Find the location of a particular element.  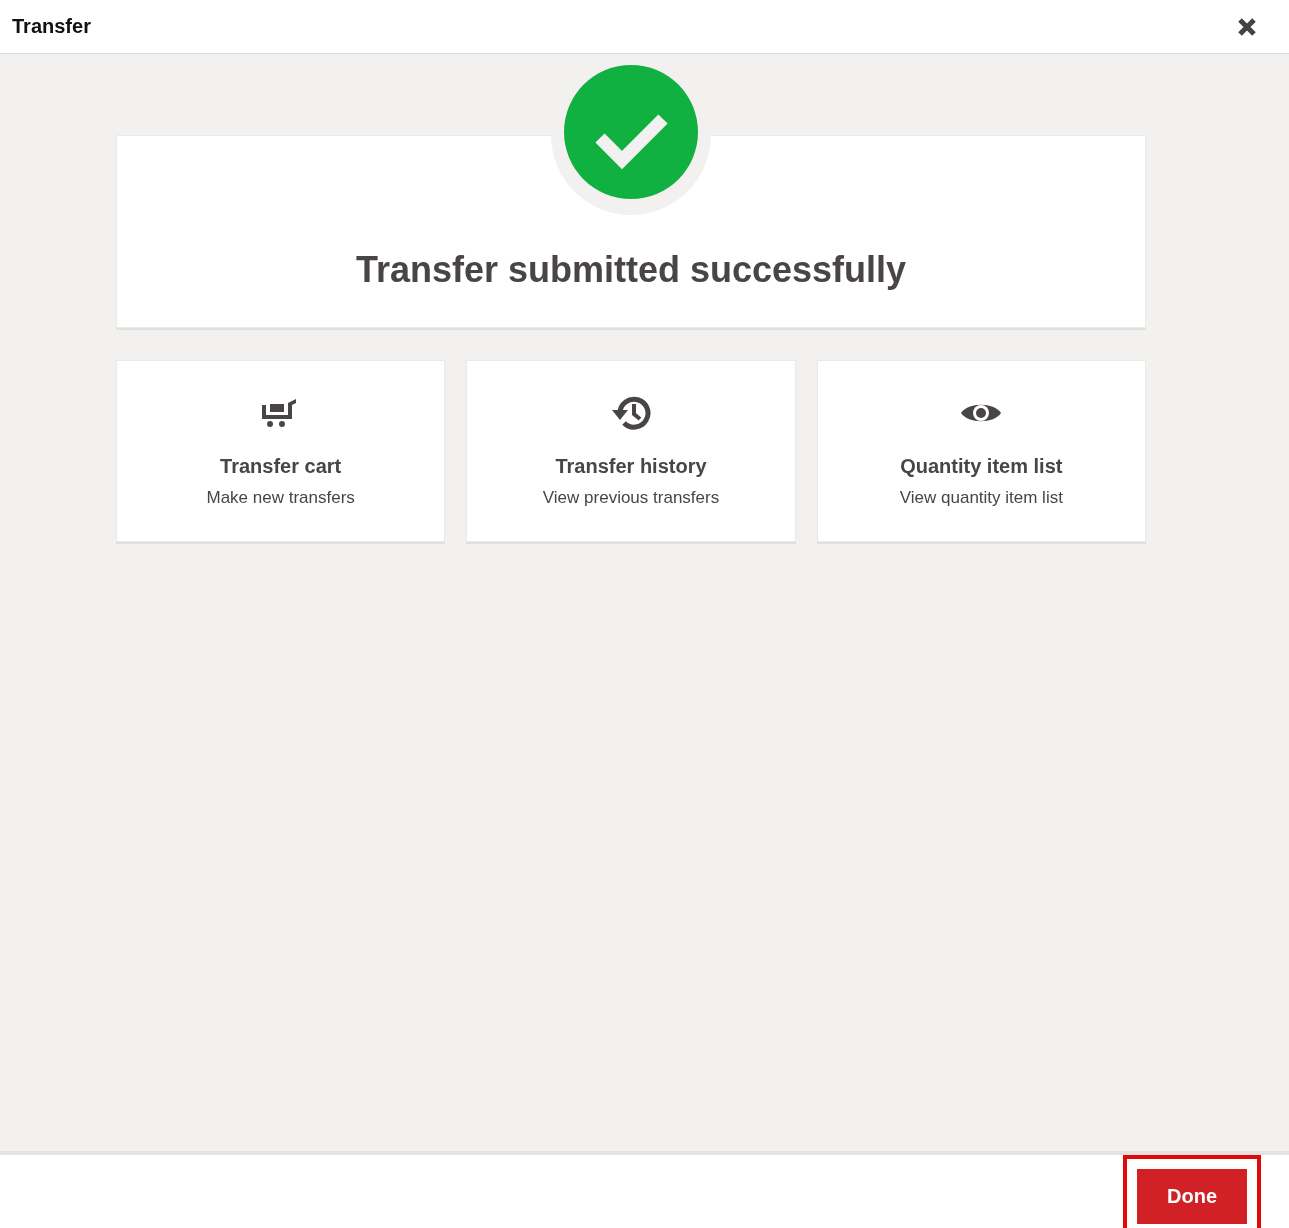

action-tile: Quantity item list View quantity item list is located at coordinates (981, 451).